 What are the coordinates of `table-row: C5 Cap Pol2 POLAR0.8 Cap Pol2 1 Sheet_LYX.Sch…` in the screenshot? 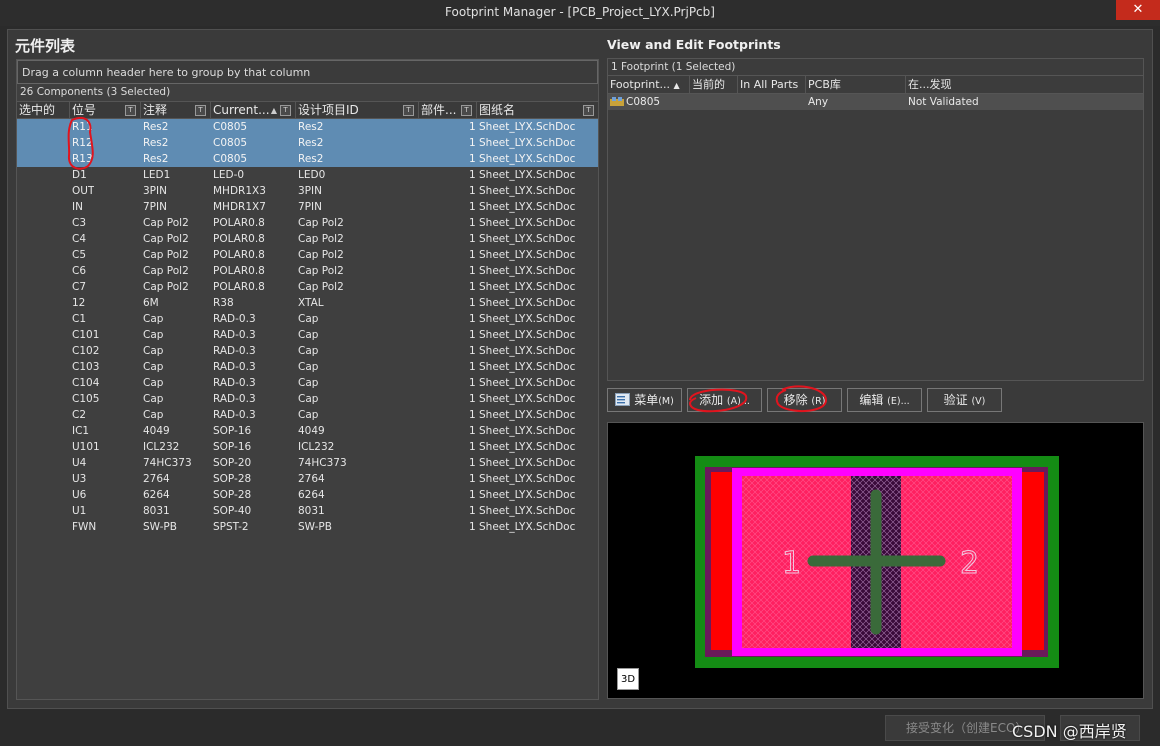 It's located at (307, 255).